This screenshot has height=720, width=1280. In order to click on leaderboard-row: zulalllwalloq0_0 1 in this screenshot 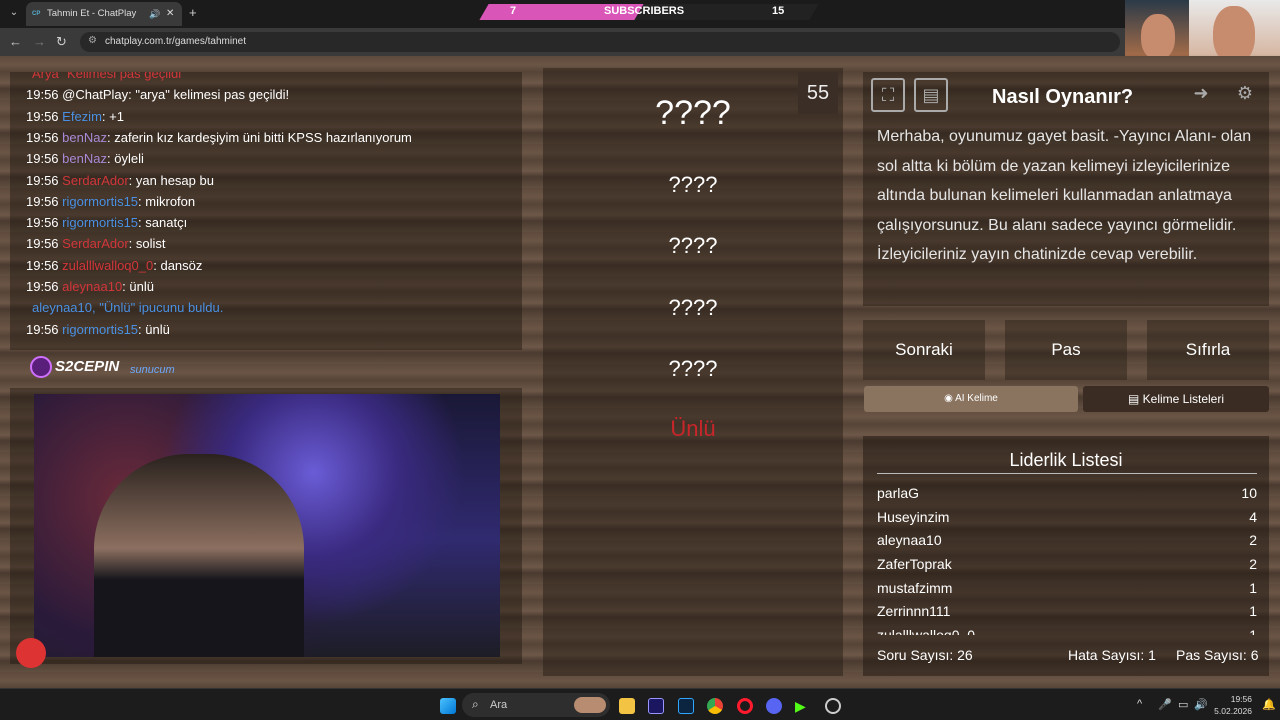, I will do `click(1067, 630)`.